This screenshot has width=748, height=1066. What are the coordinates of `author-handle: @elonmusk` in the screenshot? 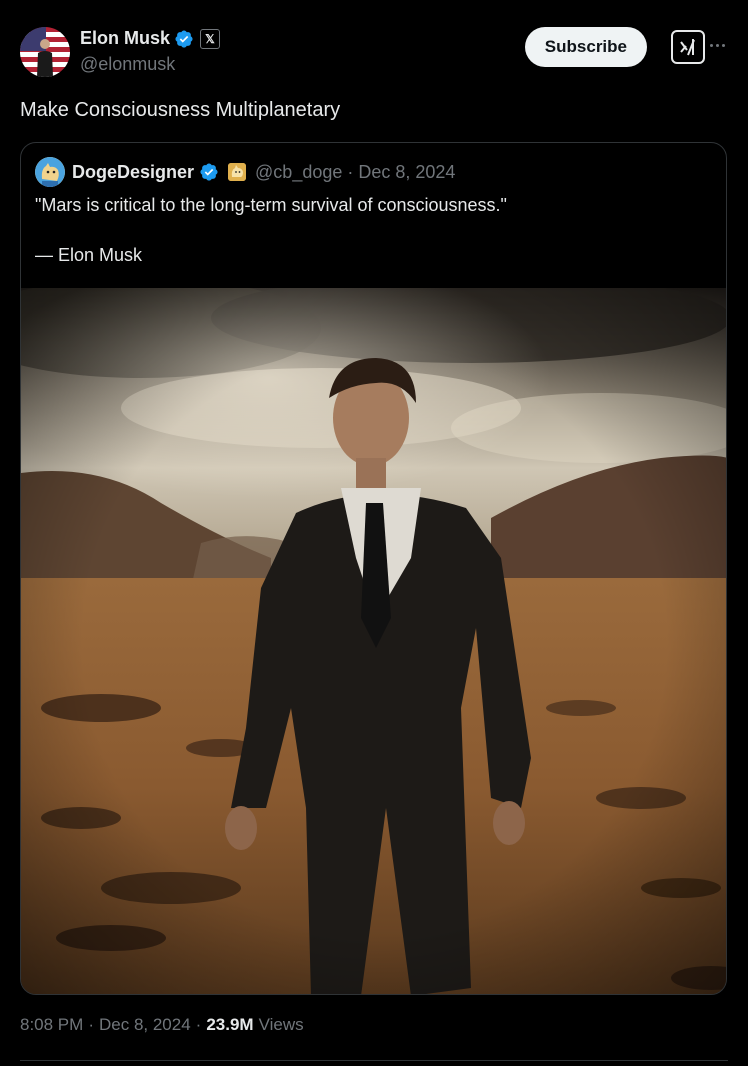 It's located at (127, 64).